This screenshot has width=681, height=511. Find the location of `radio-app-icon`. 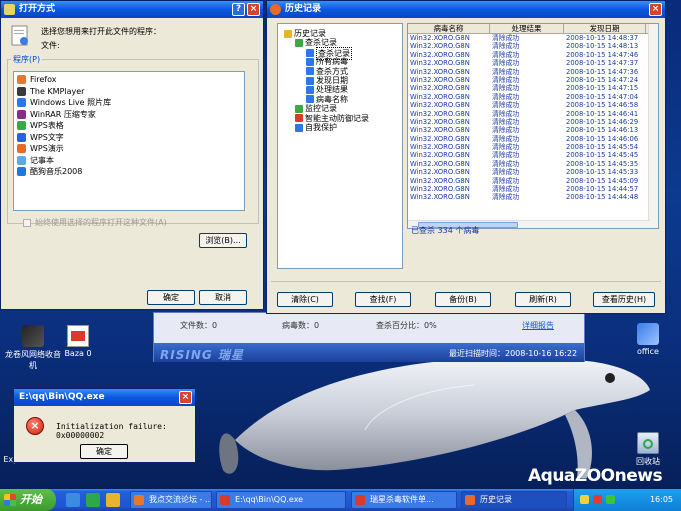

radio-app-icon is located at coordinates (33, 336).